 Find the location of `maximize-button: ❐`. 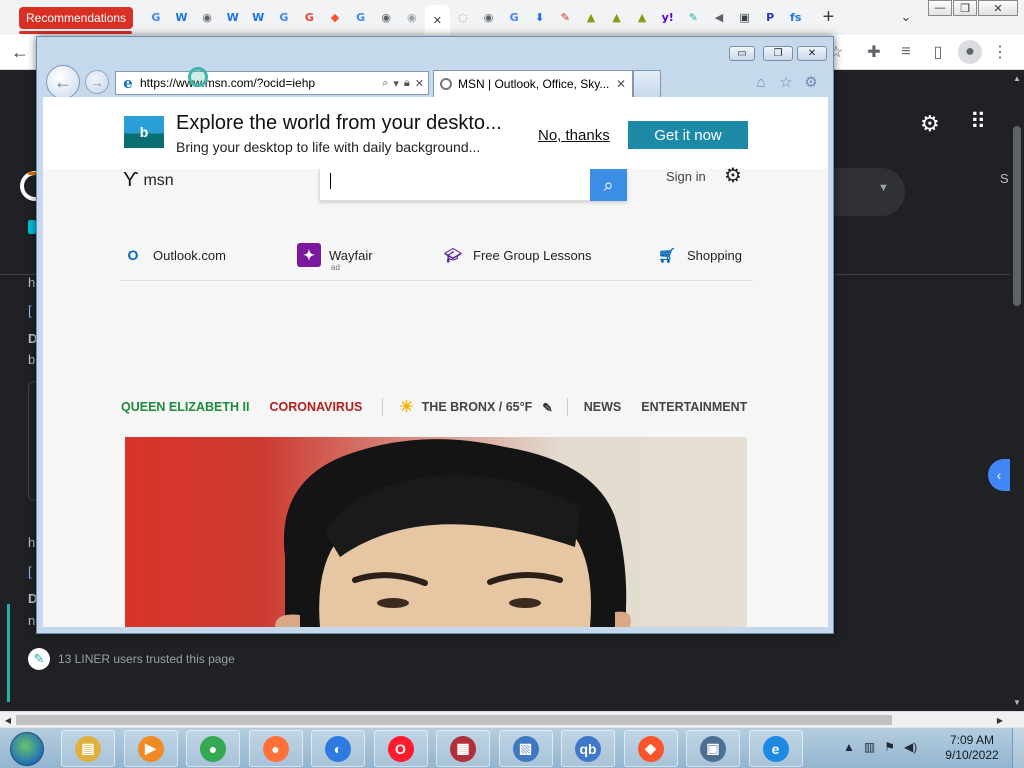

maximize-button: ❐ is located at coordinates (965, 8).